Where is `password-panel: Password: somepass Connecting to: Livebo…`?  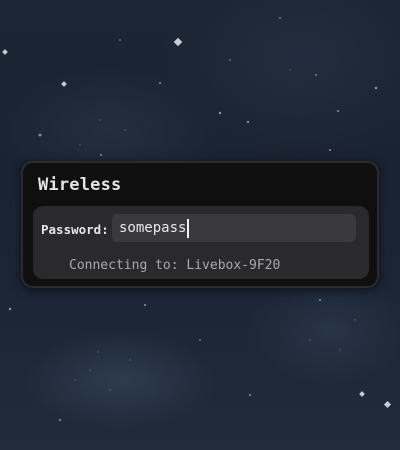 password-panel: Password: somepass Connecting to: Livebo… is located at coordinates (201, 242).